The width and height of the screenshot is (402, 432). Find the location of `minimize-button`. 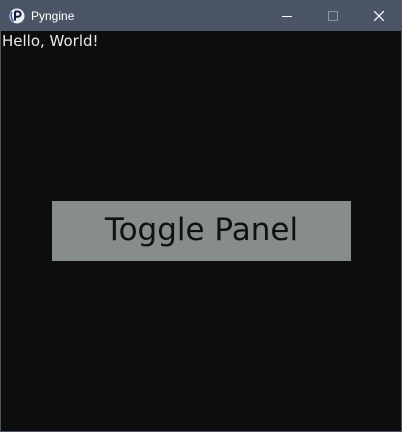

minimize-button is located at coordinates (287, 16).